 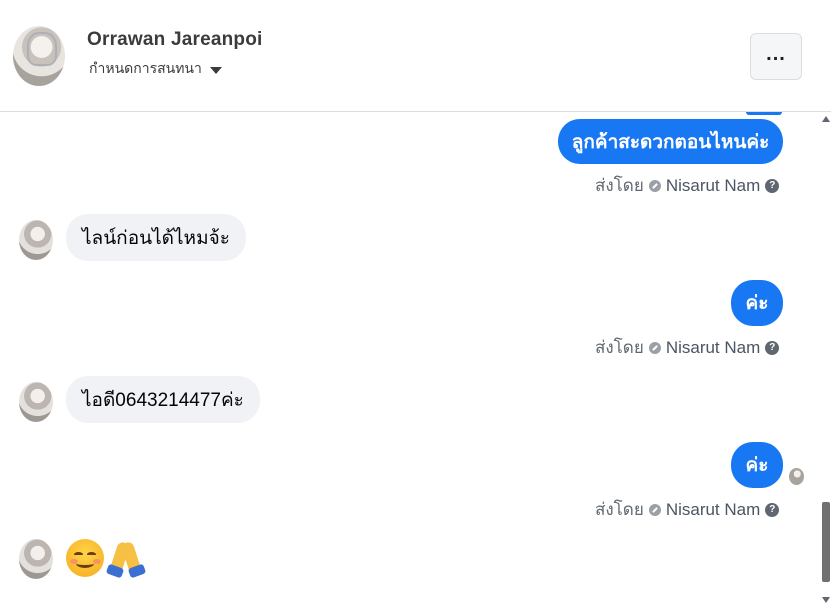 I want to click on contact-name: Orrawan Jareanpoi, so click(x=175, y=40).